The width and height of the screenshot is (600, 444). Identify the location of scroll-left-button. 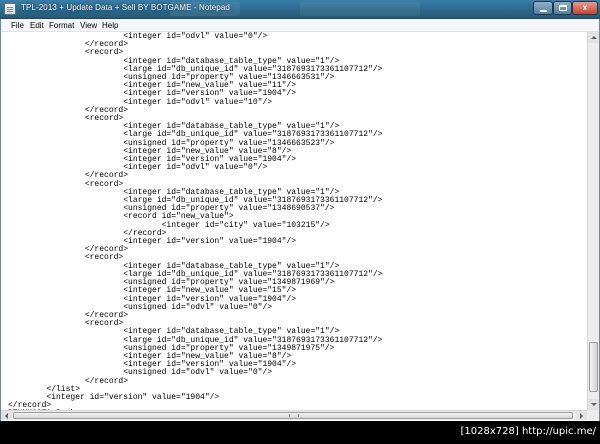
(6, 415).